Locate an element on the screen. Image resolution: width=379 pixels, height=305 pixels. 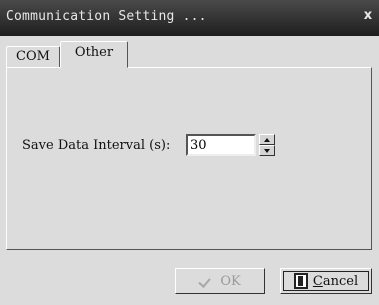
ok-button: OK is located at coordinates (220, 281).